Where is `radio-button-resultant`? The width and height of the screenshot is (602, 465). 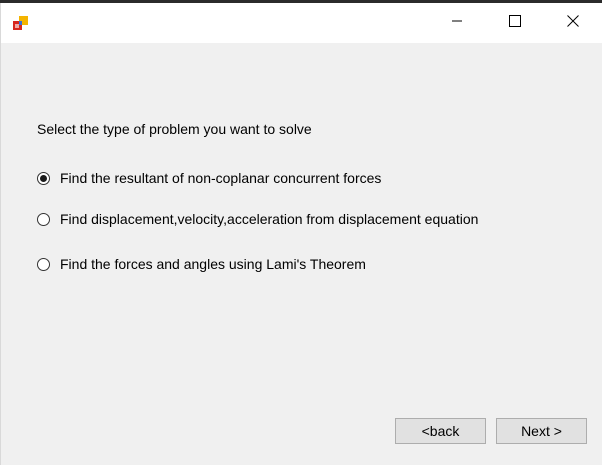
radio-button-resultant is located at coordinates (43, 178).